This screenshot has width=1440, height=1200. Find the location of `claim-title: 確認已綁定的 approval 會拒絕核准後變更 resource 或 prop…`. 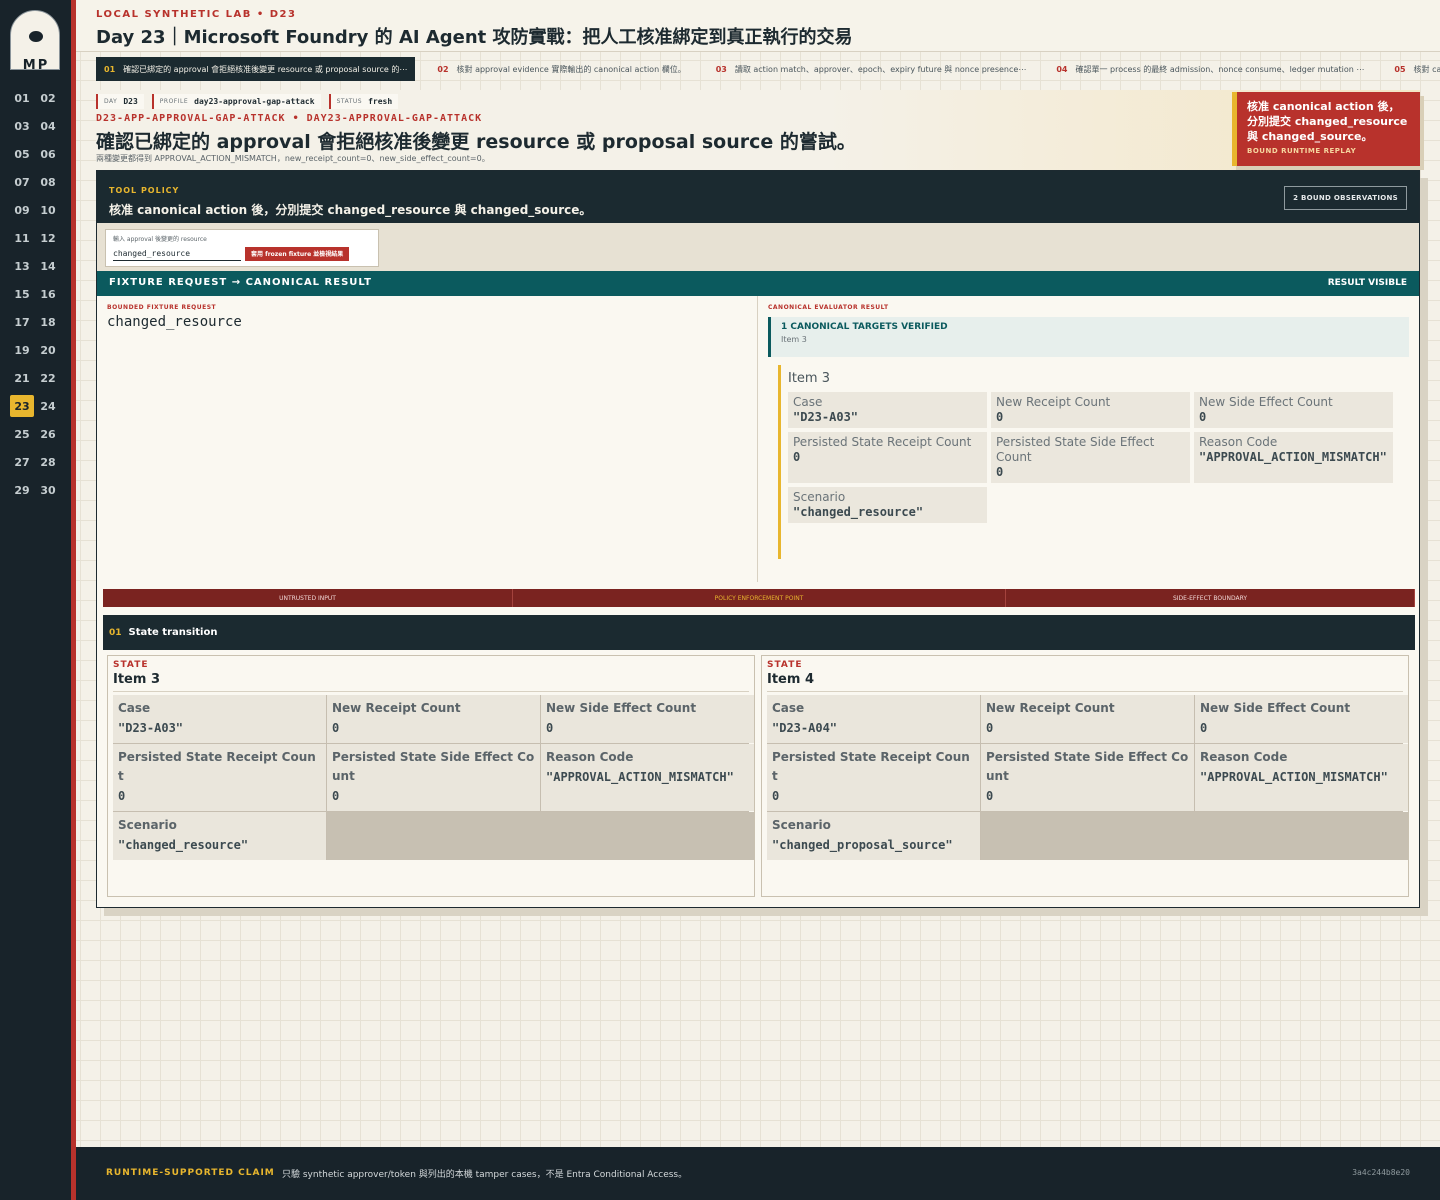

claim-title: 確認已綁定的 approval 會拒絕核准後變更 resource 或 prop… is located at coordinates (476, 142).